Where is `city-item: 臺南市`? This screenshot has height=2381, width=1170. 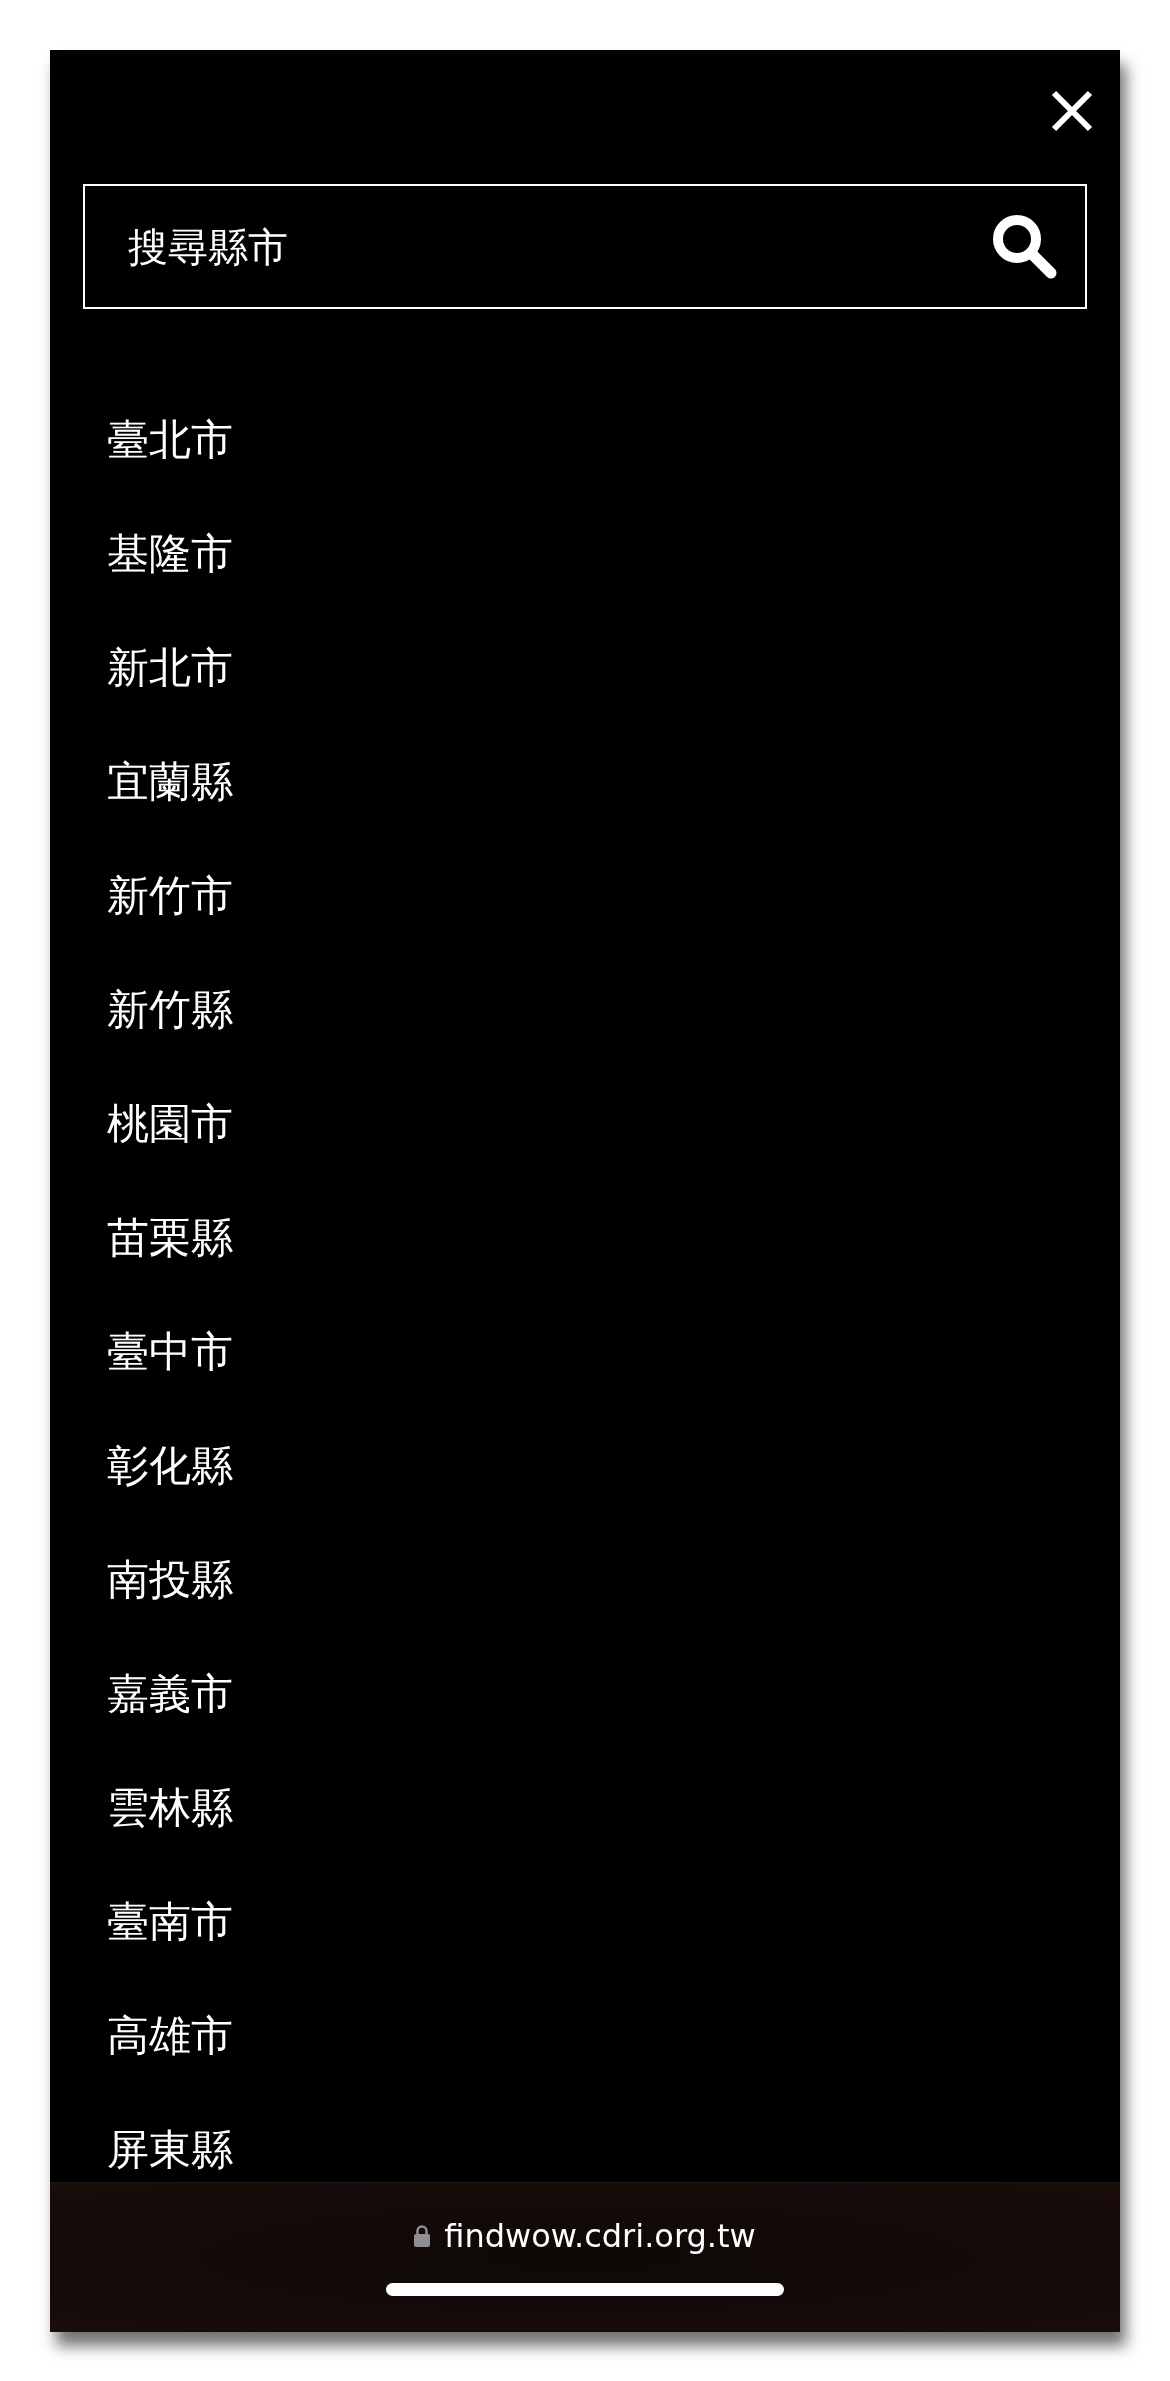
city-item: 臺南市 is located at coordinates (141, 1922).